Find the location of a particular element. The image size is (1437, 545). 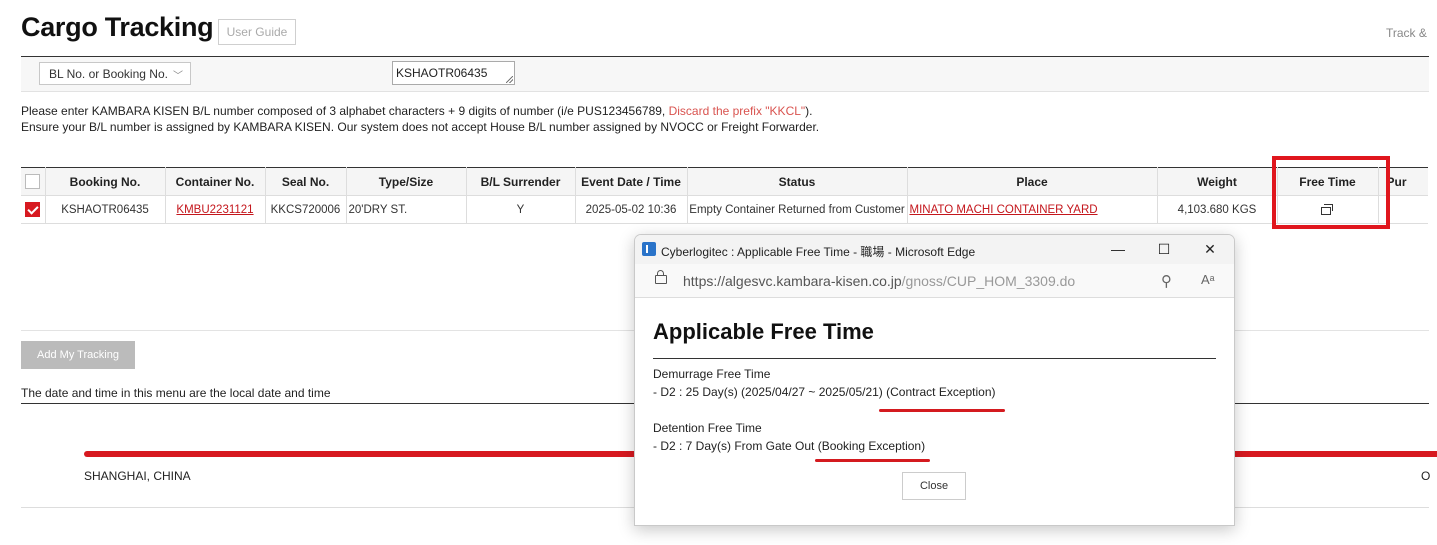

row-select-cell is located at coordinates (33, 209).